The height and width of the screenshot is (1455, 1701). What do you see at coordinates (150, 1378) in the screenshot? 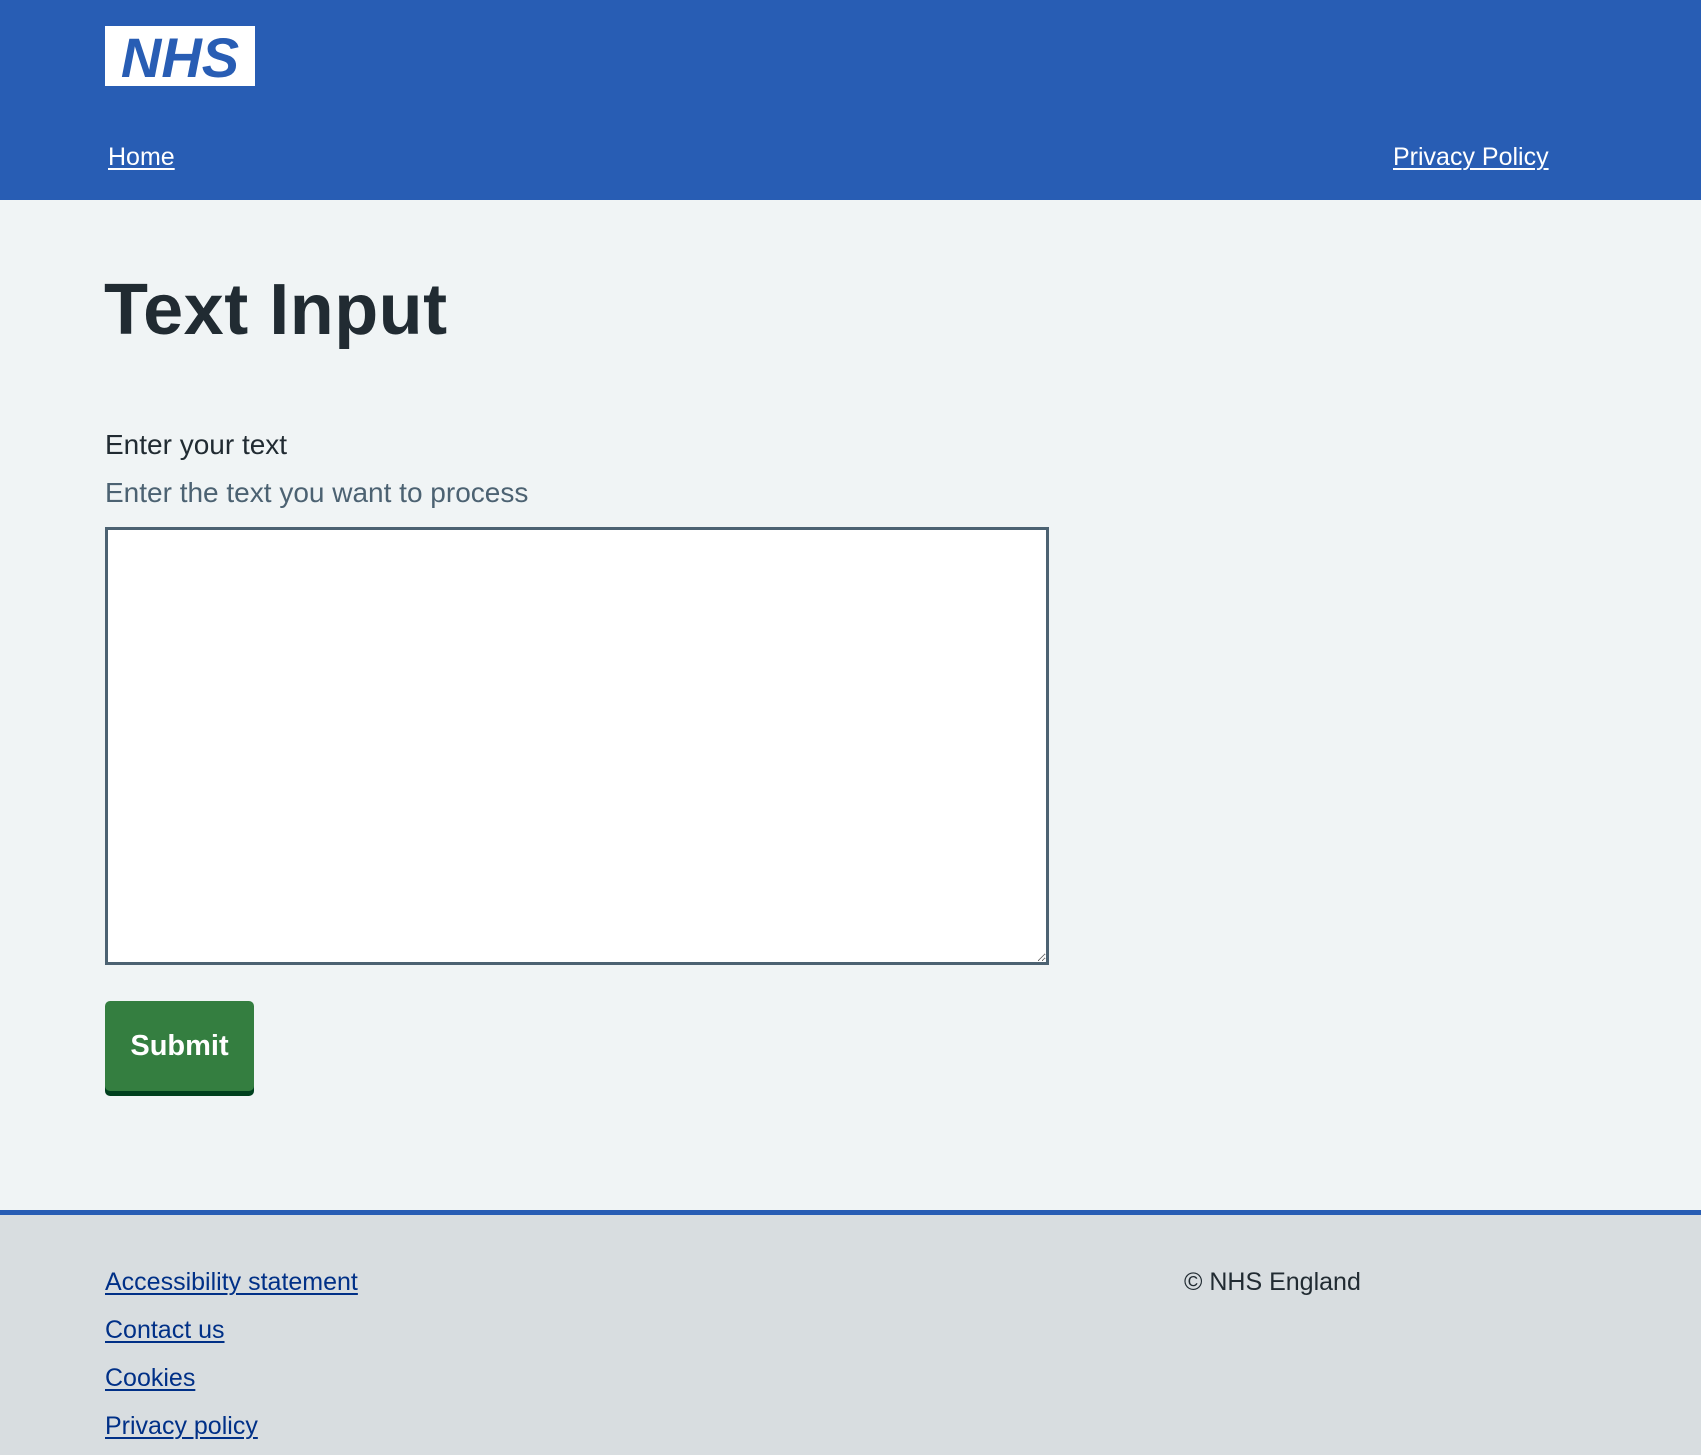
I see `footer-link-cookies: Cookies` at bounding box center [150, 1378].